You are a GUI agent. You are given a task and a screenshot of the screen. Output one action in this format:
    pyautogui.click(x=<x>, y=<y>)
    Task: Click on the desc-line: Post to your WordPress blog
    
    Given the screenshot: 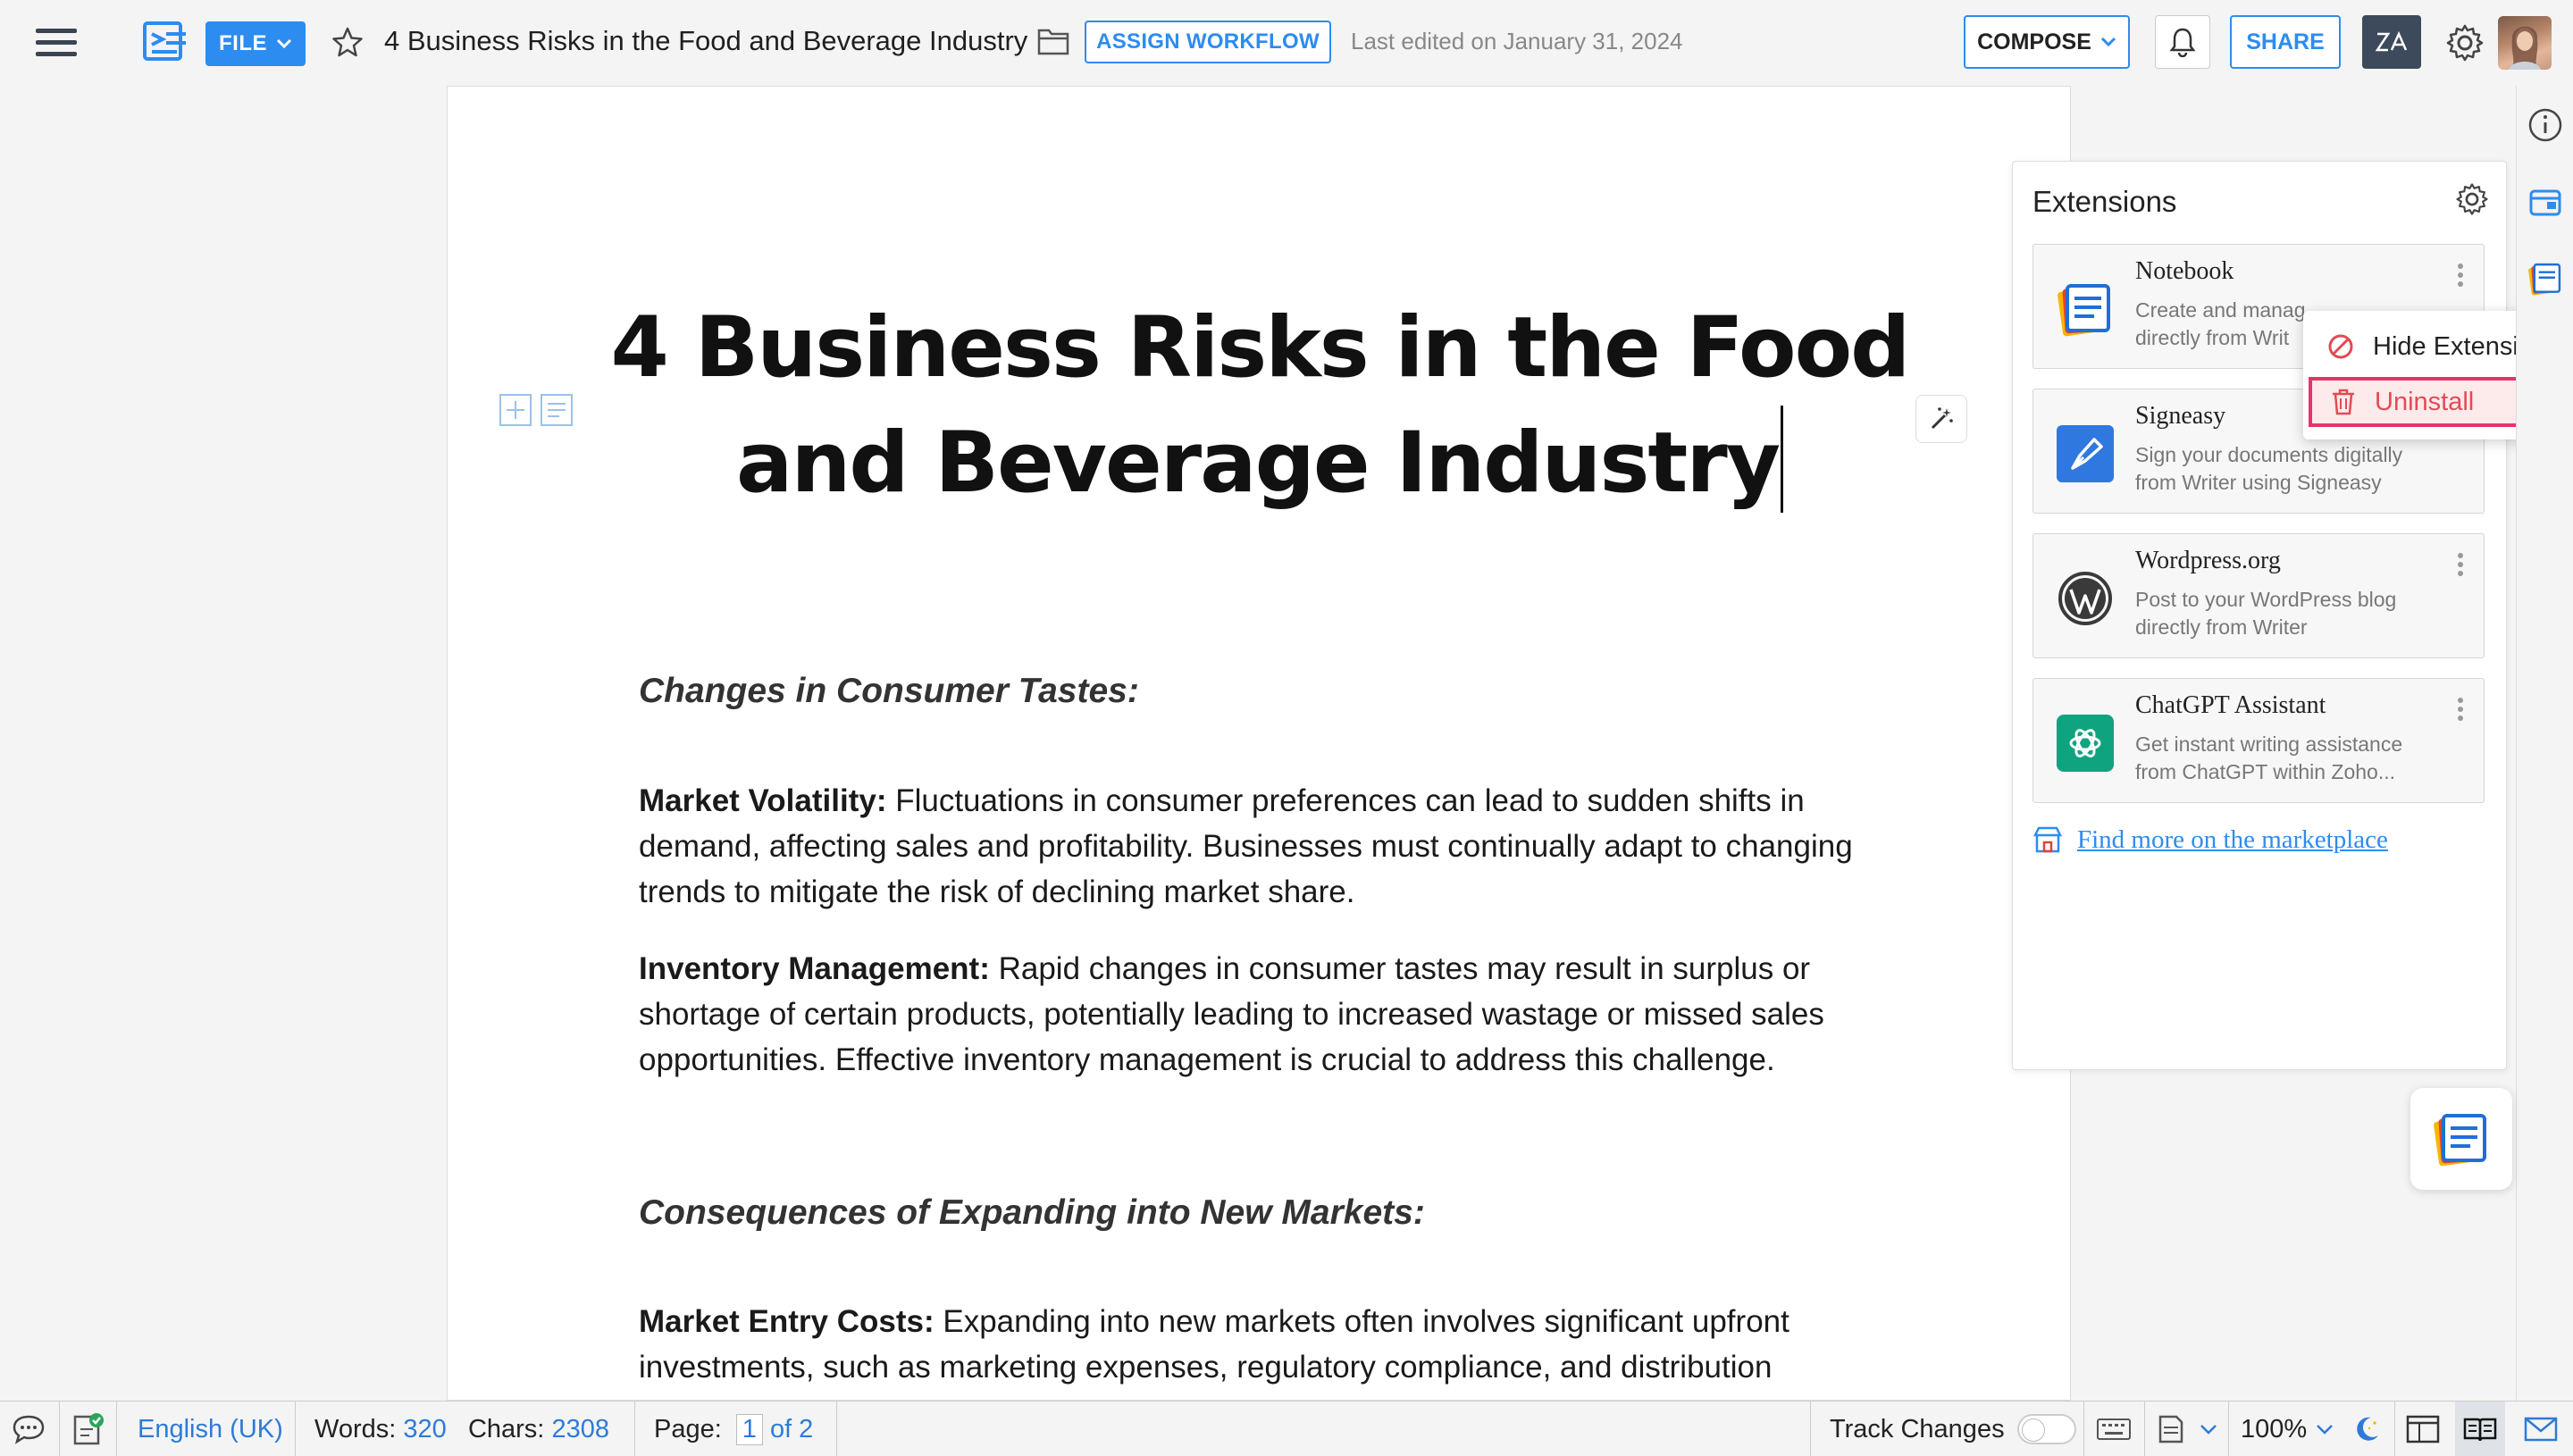 What is the action you would take?
    pyautogui.click(x=2266, y=599)
    